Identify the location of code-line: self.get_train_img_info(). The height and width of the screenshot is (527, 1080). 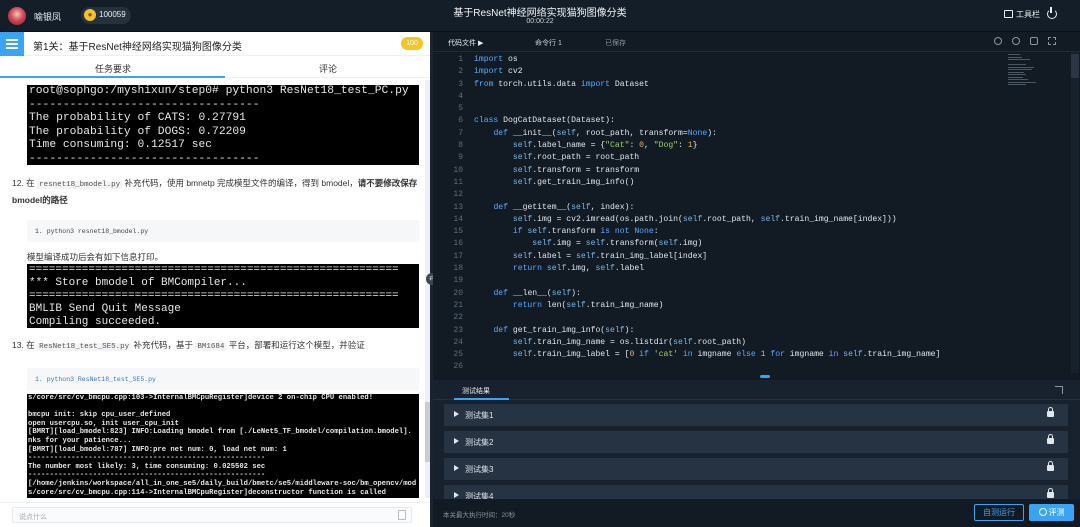
(744, 183).